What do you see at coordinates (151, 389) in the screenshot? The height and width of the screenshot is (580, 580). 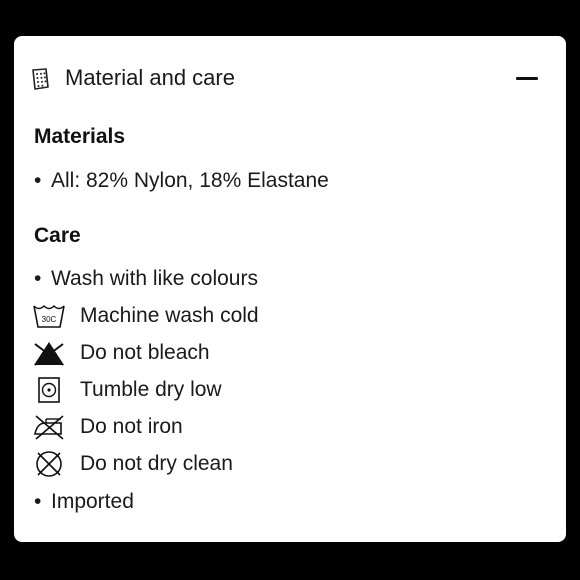 I see `care-instruction-label: Tumble dry low` at bounding box center [151, 389].